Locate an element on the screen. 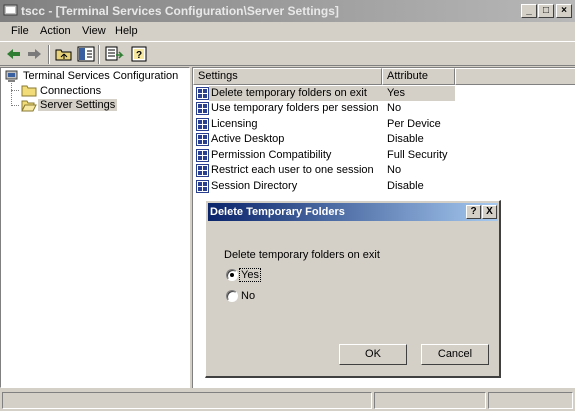 This screenshot has width=575, height=411. column-header-settings: Settings is located at coordinates (287, 76).